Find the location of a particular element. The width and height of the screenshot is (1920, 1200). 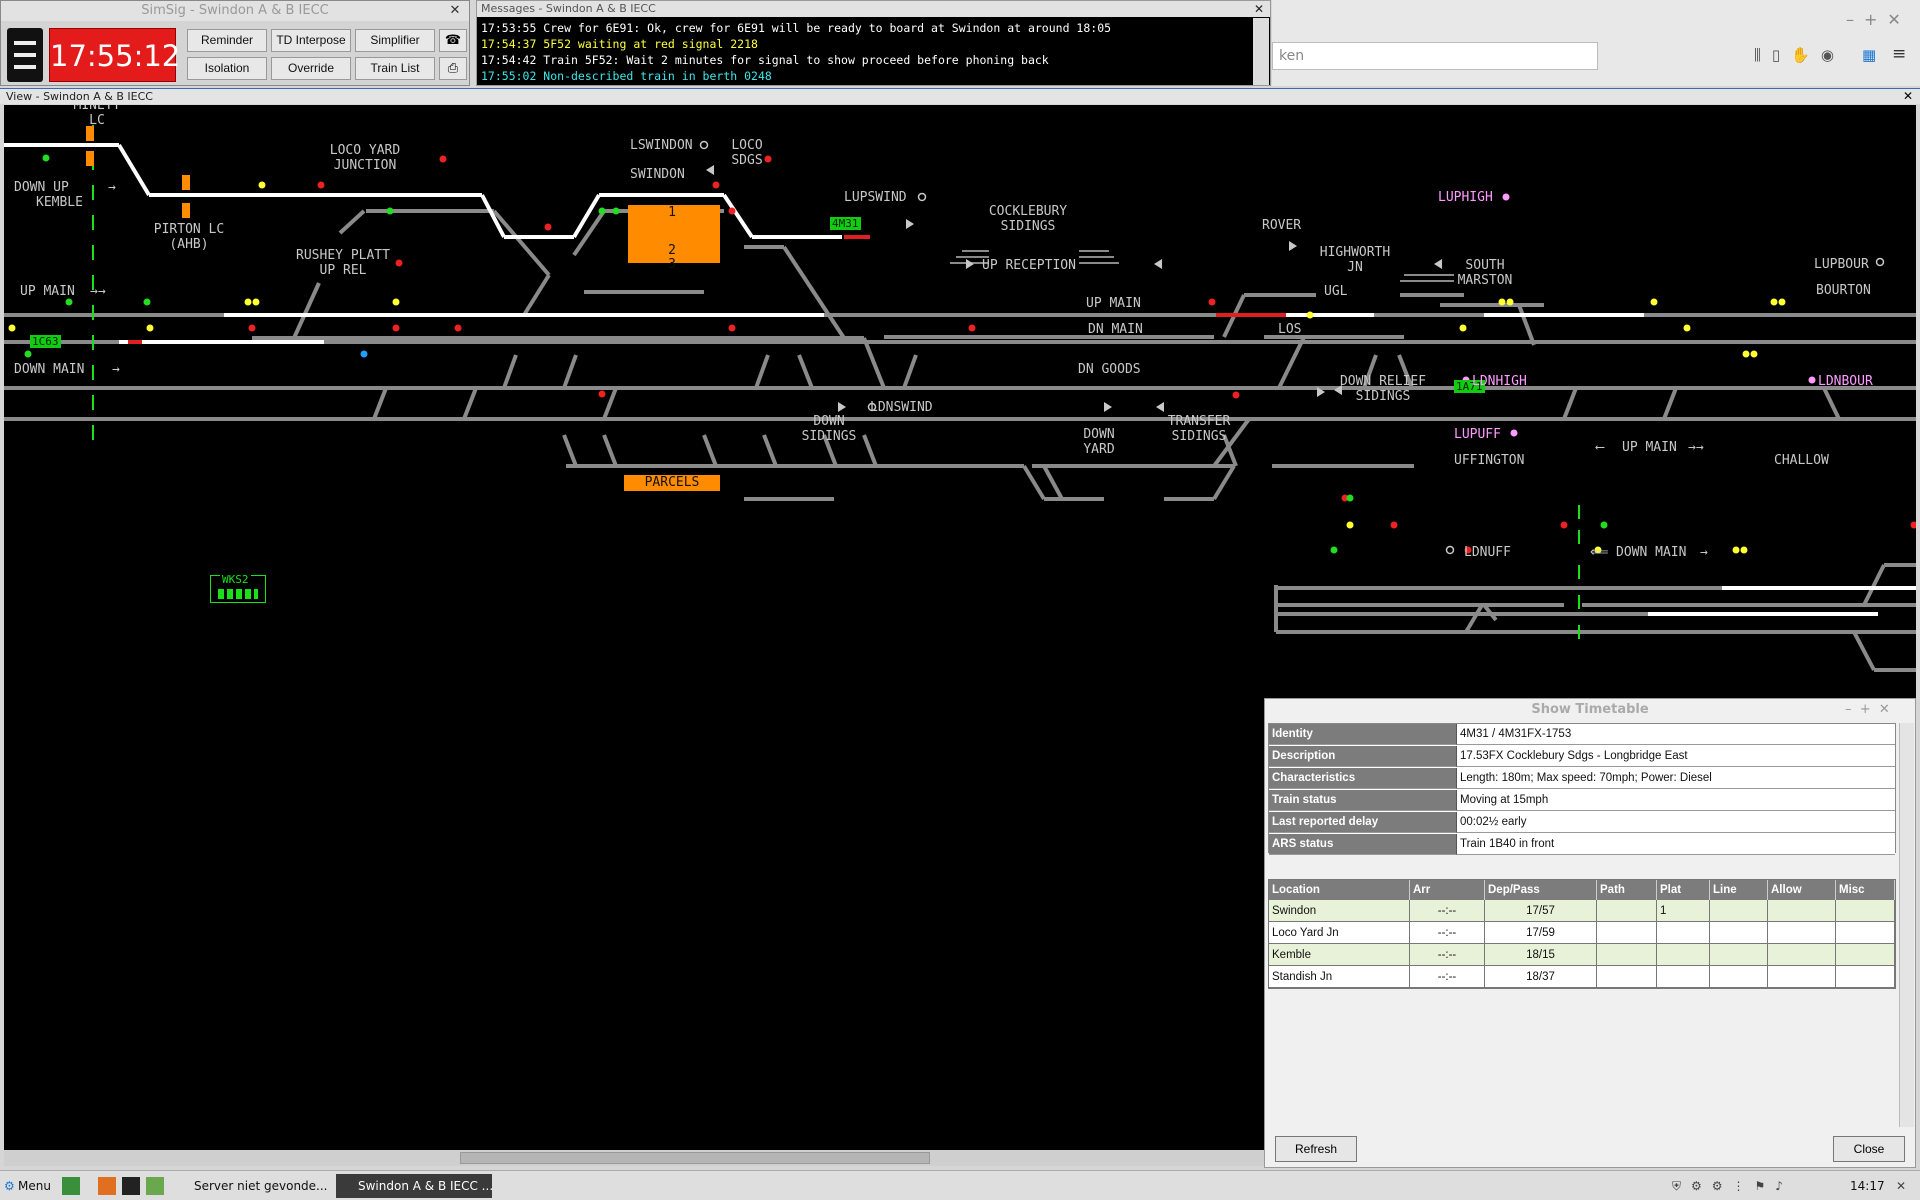

bourton-label: BOURTON is located at coordinates (1843, 290).